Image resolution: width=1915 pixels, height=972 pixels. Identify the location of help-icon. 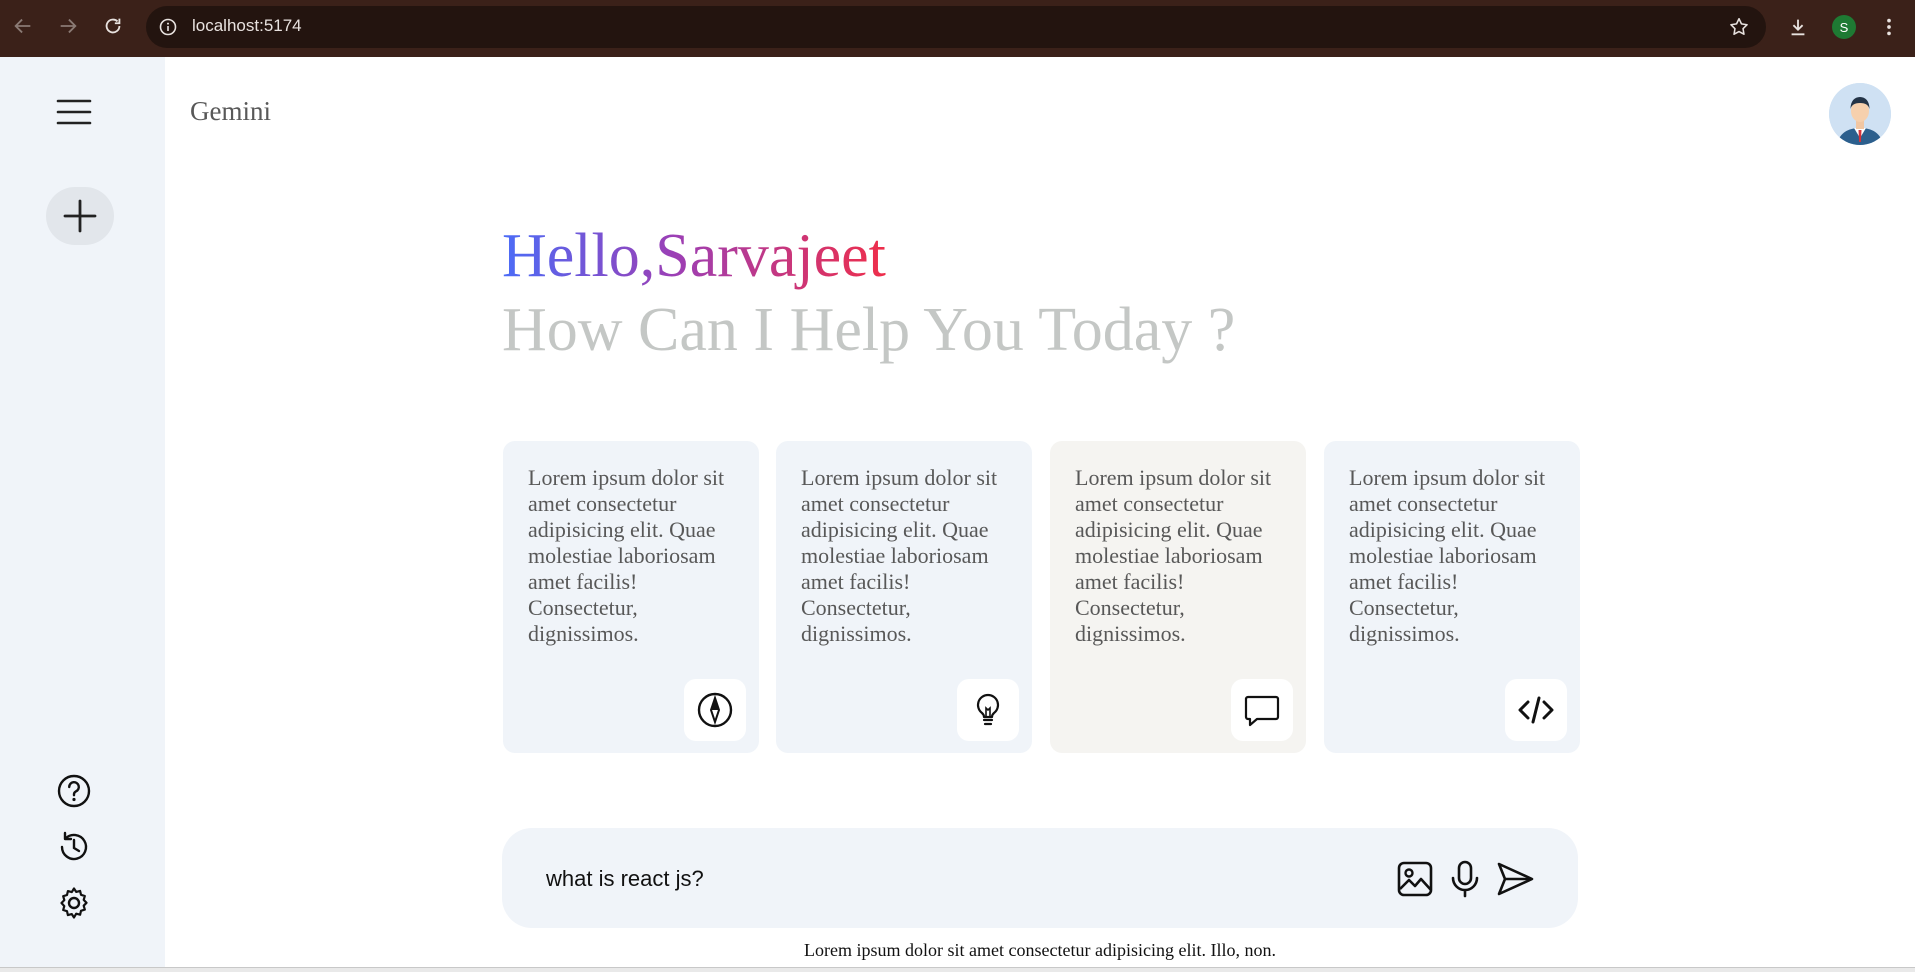
(74, 791).